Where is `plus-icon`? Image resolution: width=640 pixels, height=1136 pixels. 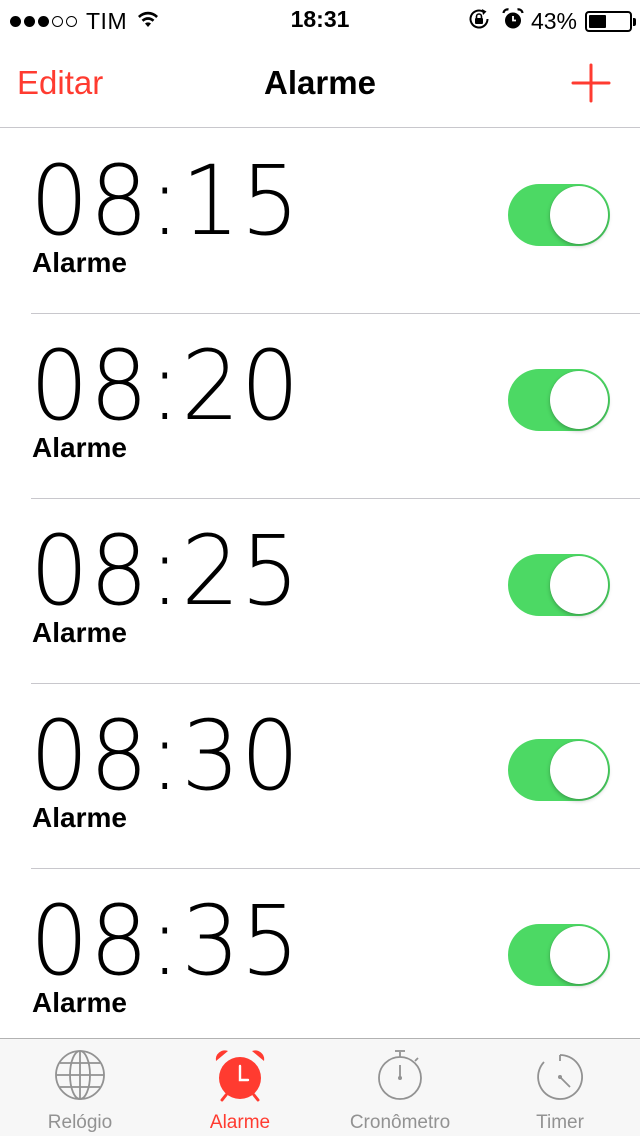 plus-icon is located at coordinates (591, 83).